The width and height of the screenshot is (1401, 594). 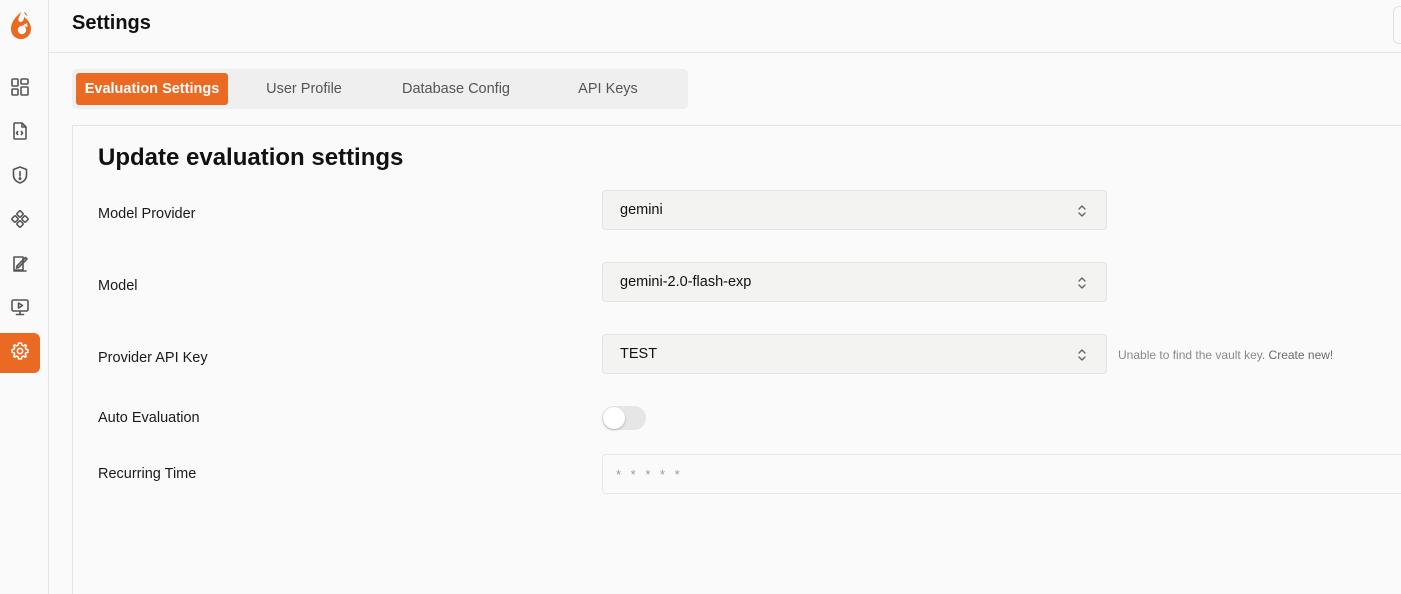 I want to click on nav-guardrails, so click(x=20, y=177).